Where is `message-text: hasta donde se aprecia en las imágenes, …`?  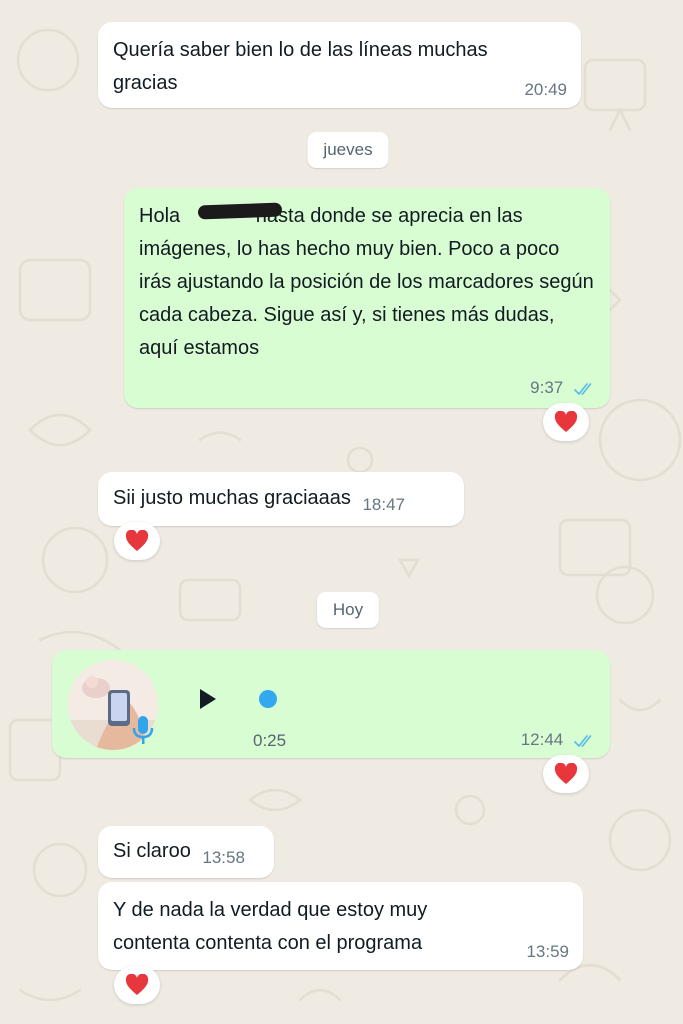 message-text: hasta donde se aprecia en las imágenes, … is located at coordinates (366, 282).